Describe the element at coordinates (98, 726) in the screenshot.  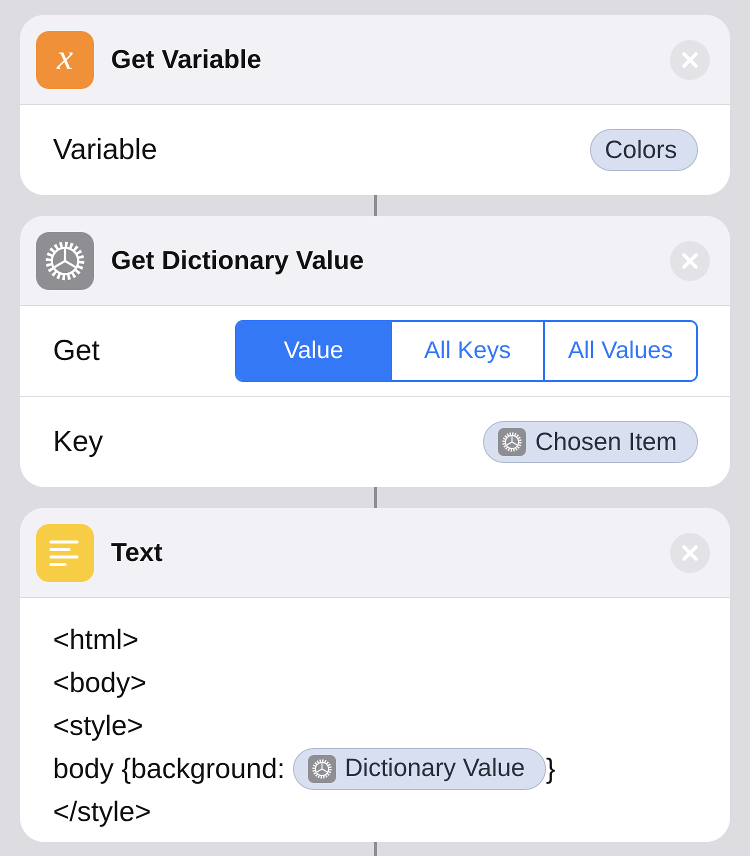
I see `code-line: <style>` at that location.